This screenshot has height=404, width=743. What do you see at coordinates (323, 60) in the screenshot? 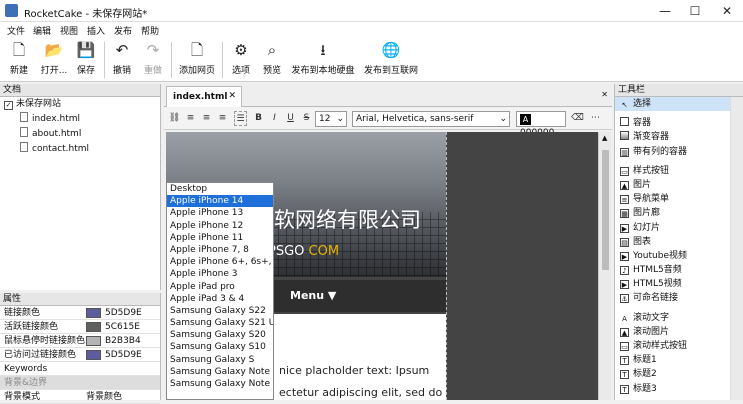
I see `publish-local-button: ⭳ 发布到本地硬盘` at bounding box center [323, 60].